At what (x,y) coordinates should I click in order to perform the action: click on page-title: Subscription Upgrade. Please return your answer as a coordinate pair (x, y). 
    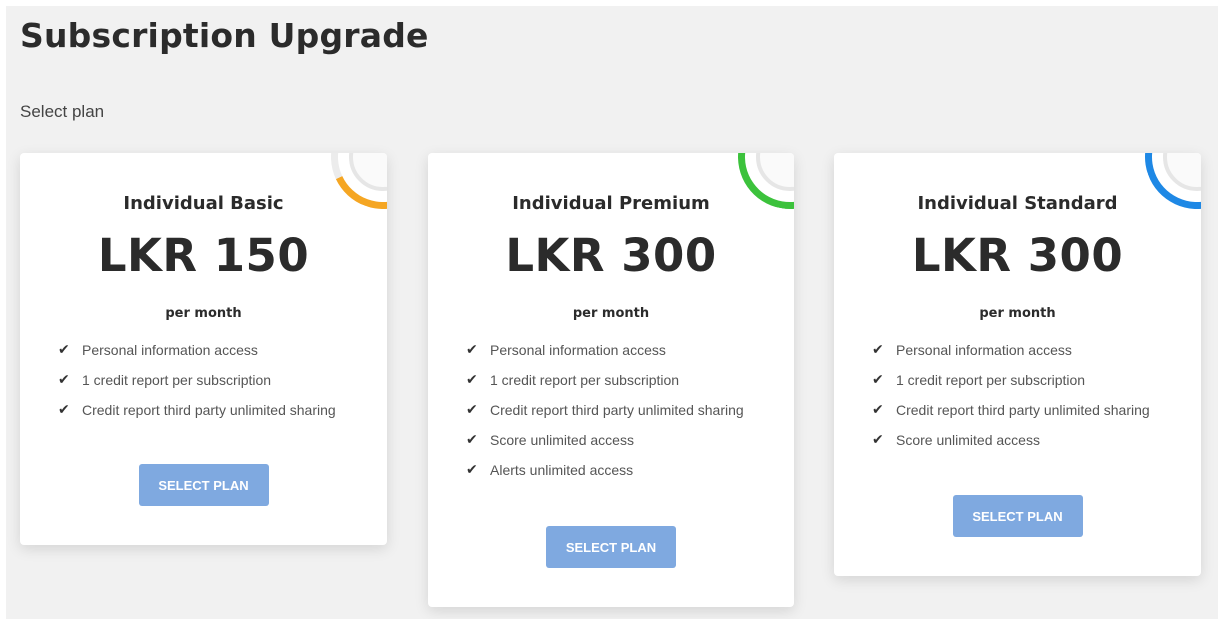
    Looking at the image, I should click on (224, 35).